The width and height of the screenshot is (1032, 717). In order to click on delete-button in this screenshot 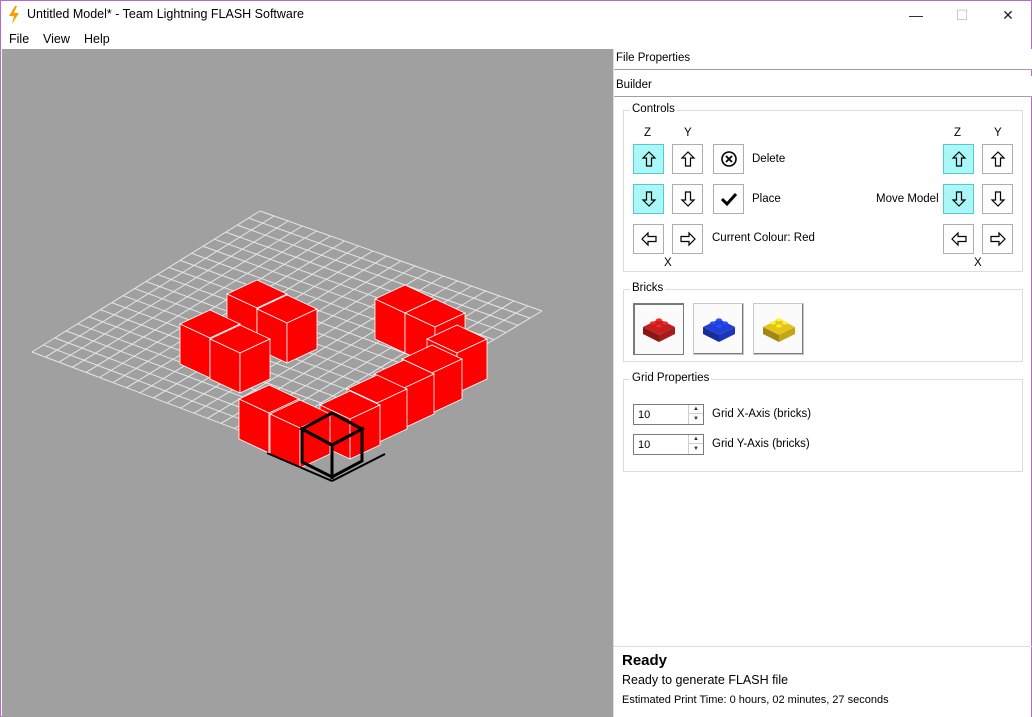, I will do `click(728, 159)`.